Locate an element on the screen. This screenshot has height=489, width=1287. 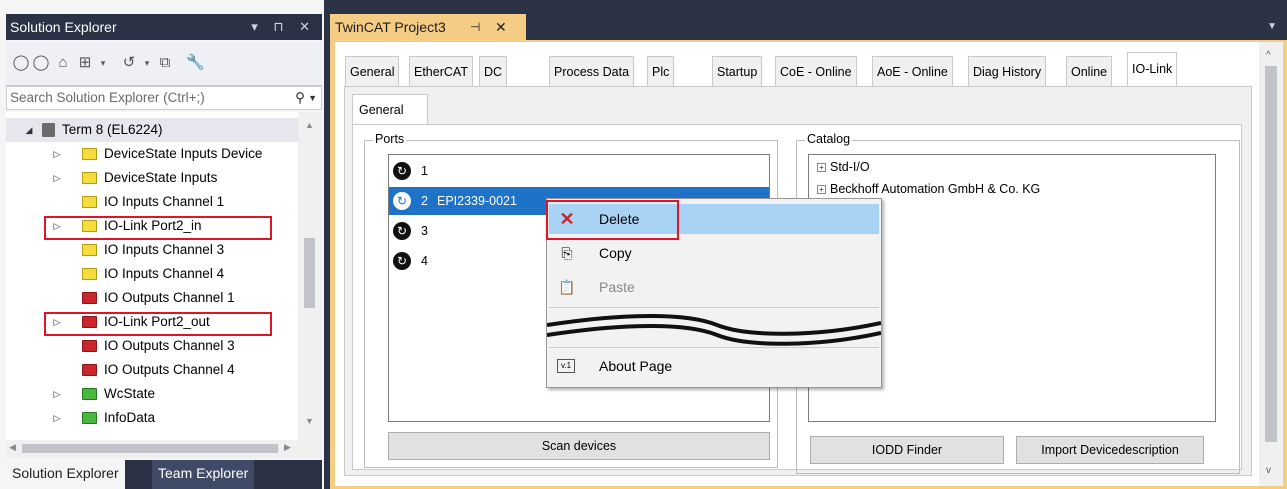
port-row: ↻ 1 is located at coordinates (579, 171).